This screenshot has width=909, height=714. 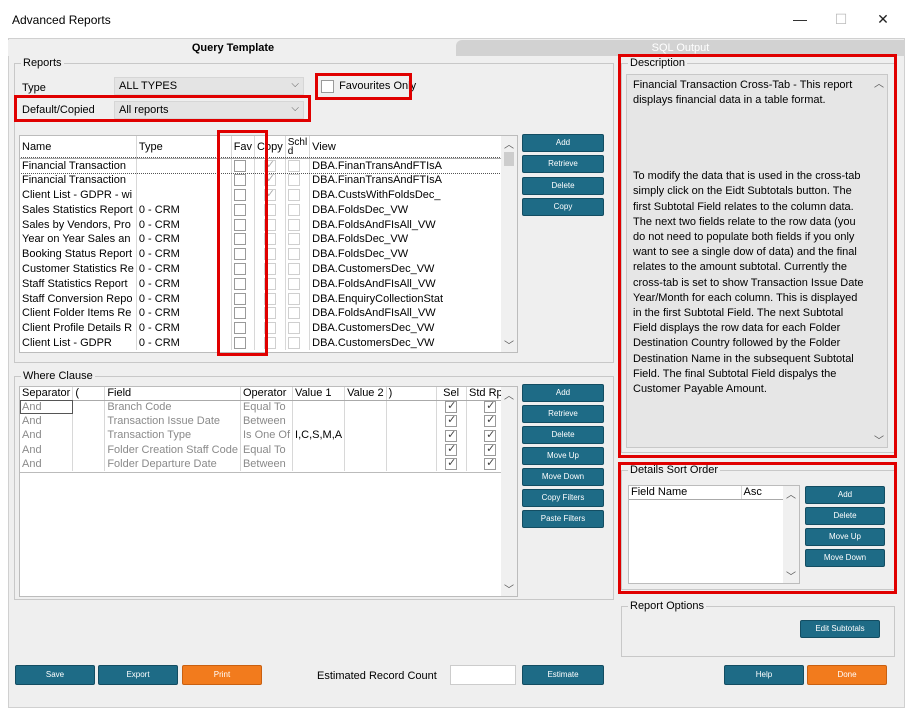 What do you see at coordinates (563, 164) in the screenshot?
I see `reports-retrieve-button: Retrieve` at bounding box center [563, 164].